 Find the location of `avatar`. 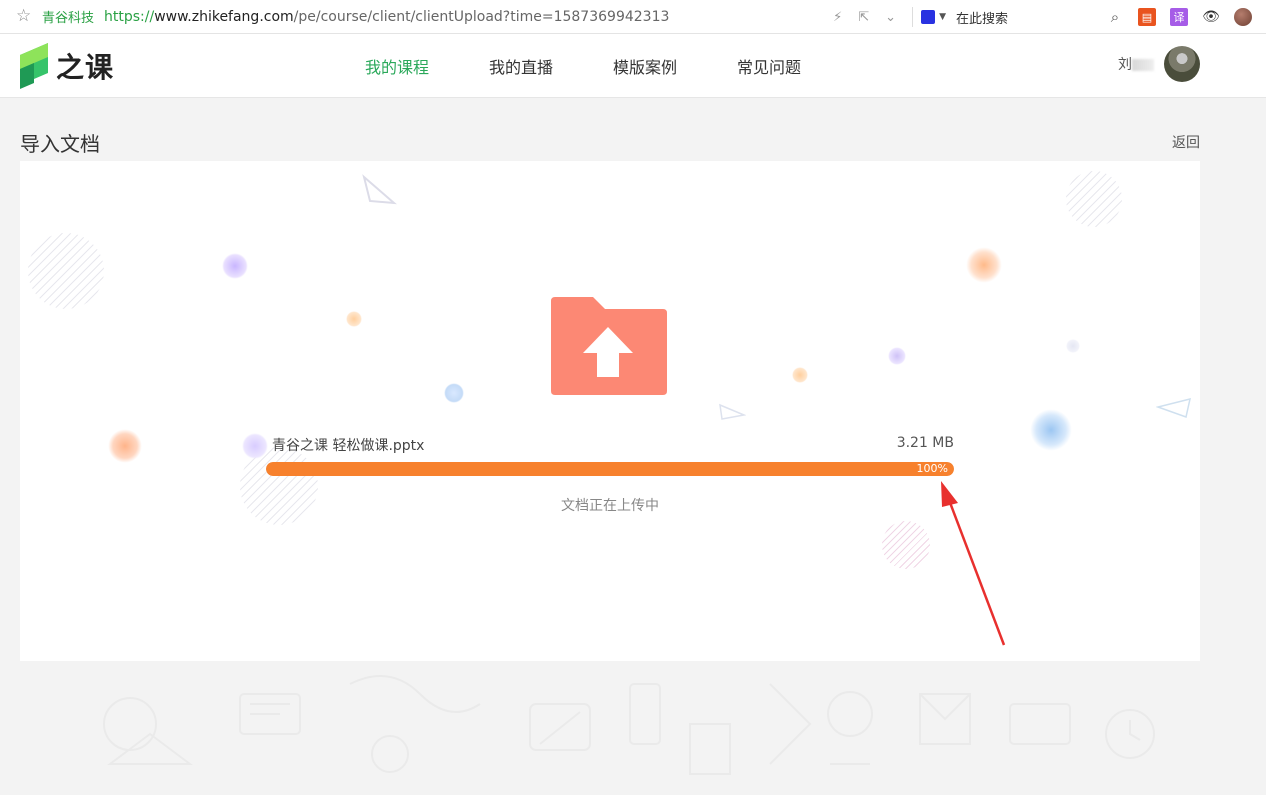

avatar is located at coordinates (1182, 64).